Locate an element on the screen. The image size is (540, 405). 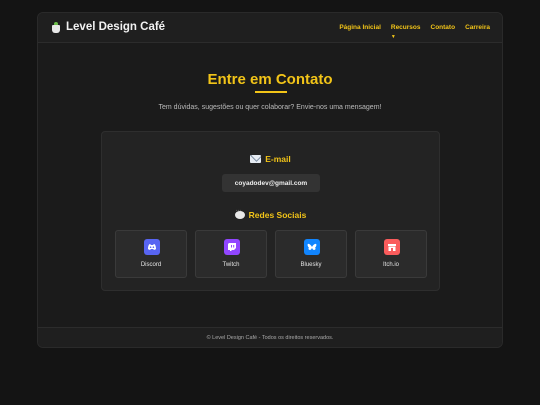
nav-link-resources-label: Recursos is located at coordinates (405, 27).